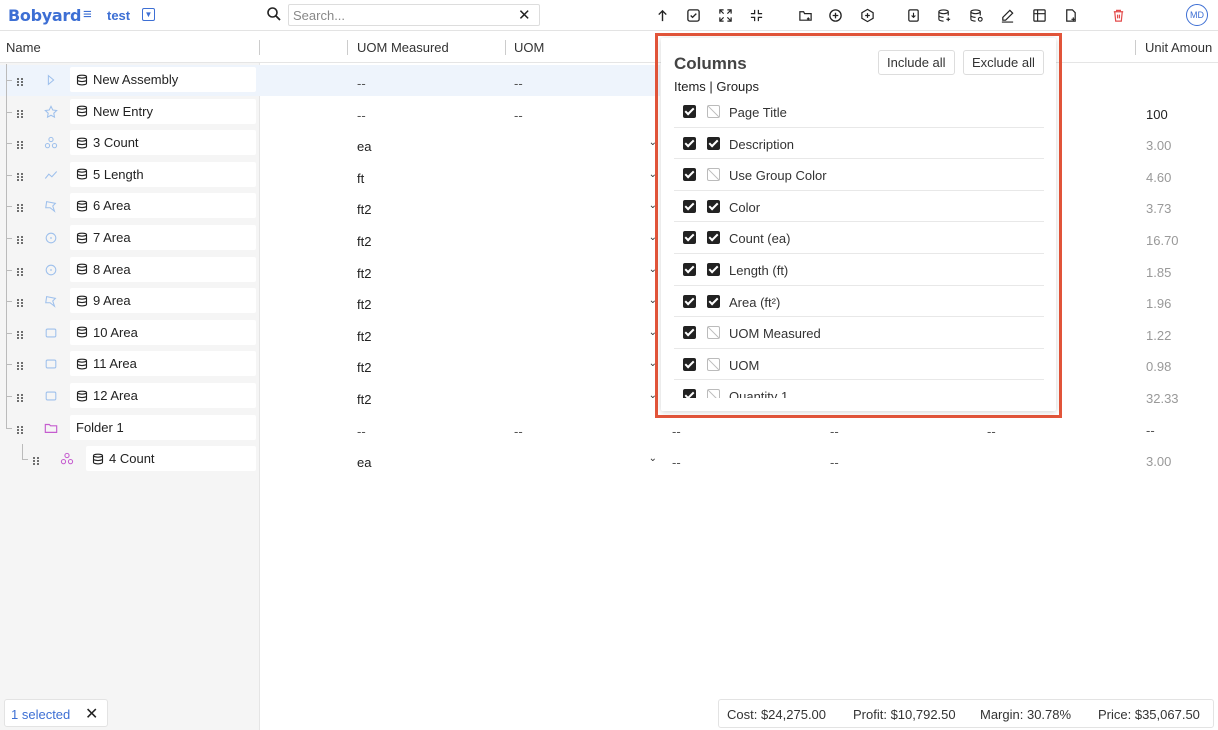 This screenshot has height=730, width=1218. I want to click on project-name: test, so click(118, 15).